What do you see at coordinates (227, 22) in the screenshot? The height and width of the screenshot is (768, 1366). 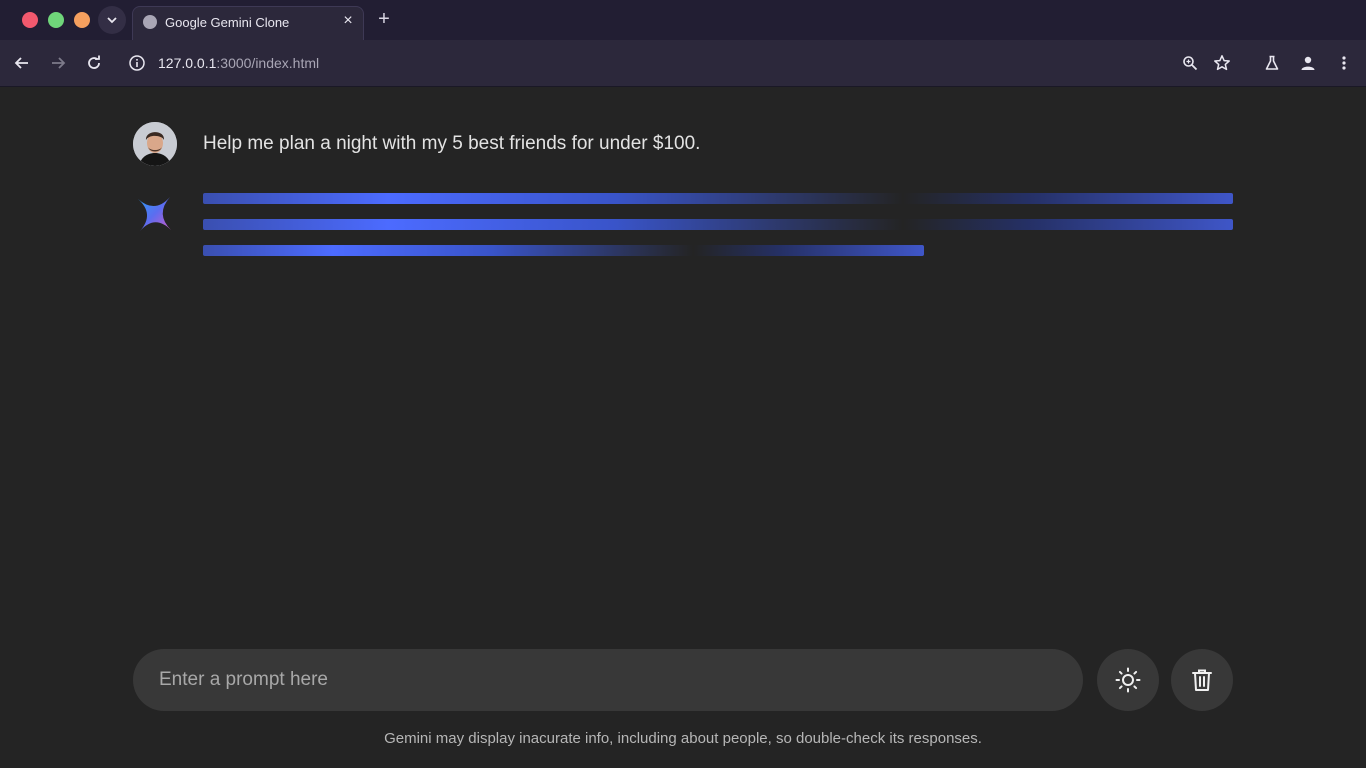 I see `tab-title: Google Gemini Clone` at bounding box center [227, 22].